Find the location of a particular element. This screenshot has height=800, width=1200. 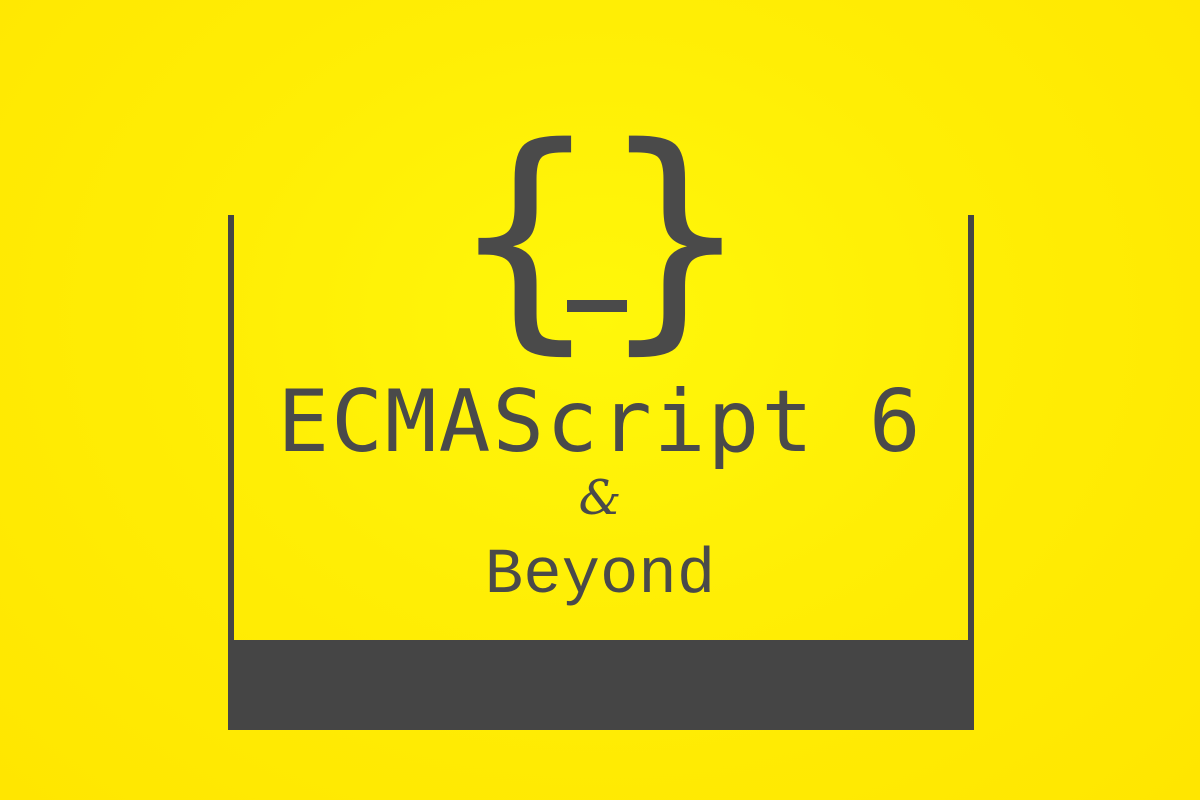

cursor-underscore is located at coordinates (597, 306).